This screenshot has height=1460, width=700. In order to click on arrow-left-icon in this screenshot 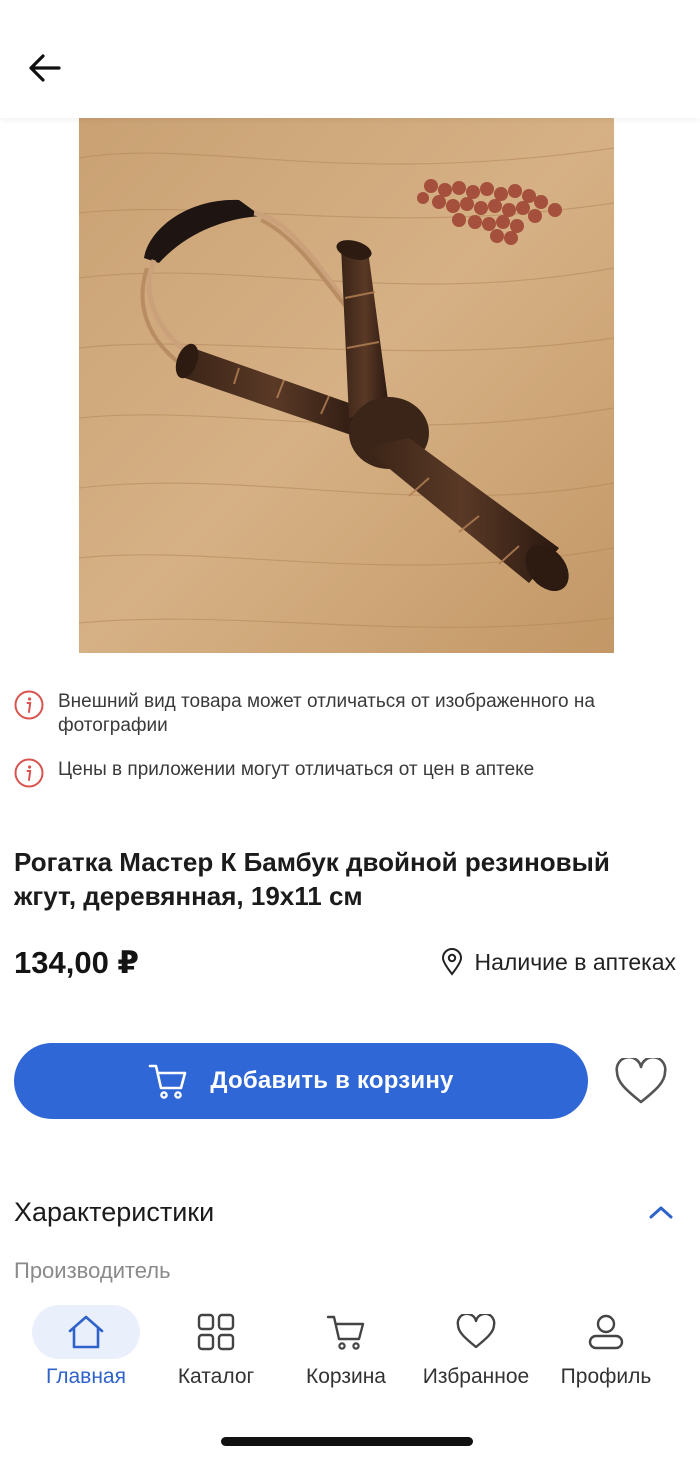, I will do `click(45, 68)`.